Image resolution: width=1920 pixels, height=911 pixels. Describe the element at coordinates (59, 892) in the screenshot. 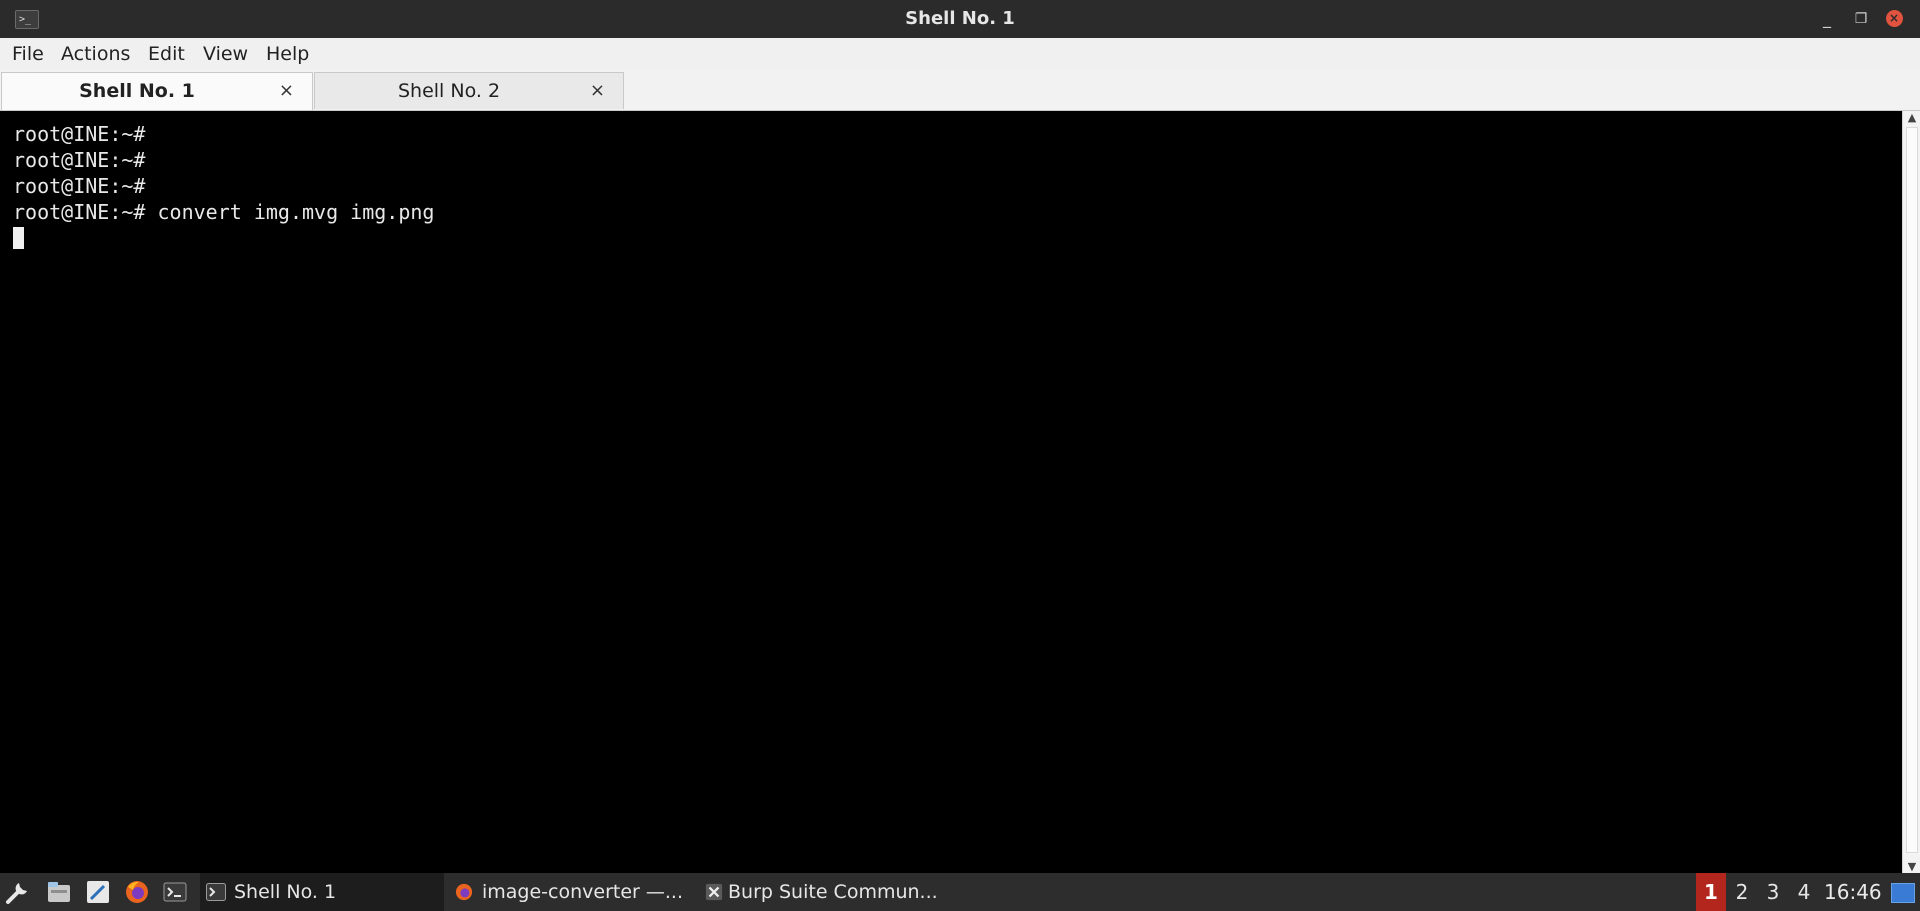

I see `file-manager-icon` at that location.